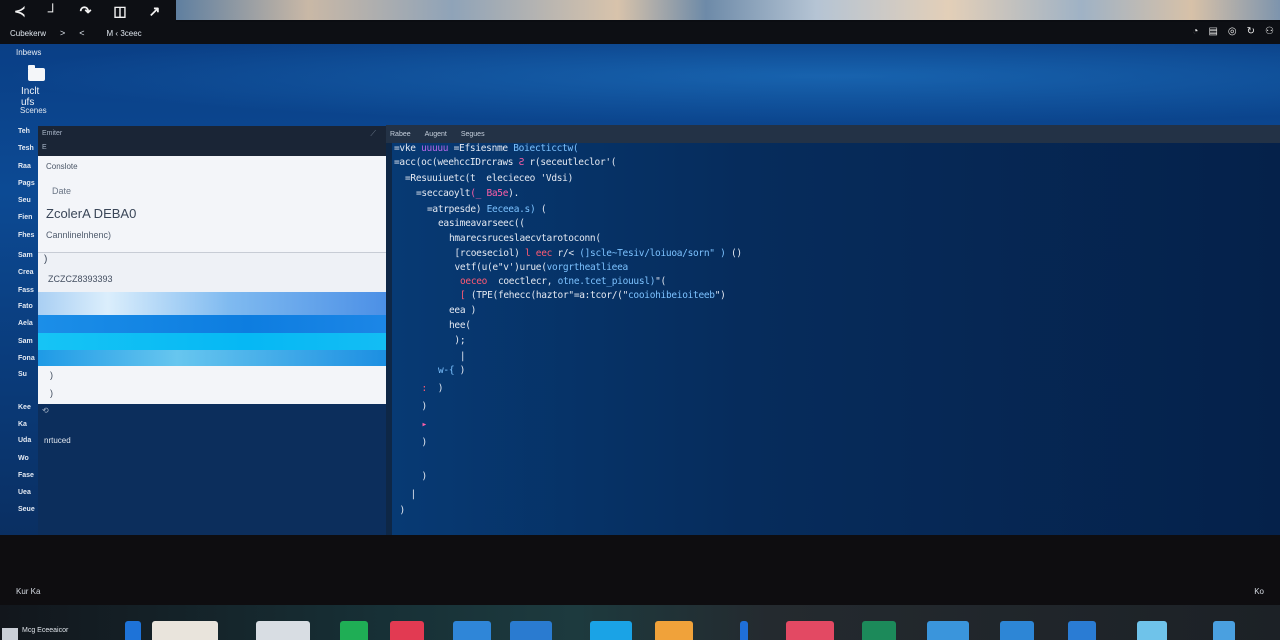 This screenshot has width=1280, height=640. What do you see at coordinates (611, 630) in the screenshot?
I see `app-light-blue-icon` at bounding box center [611, 630].